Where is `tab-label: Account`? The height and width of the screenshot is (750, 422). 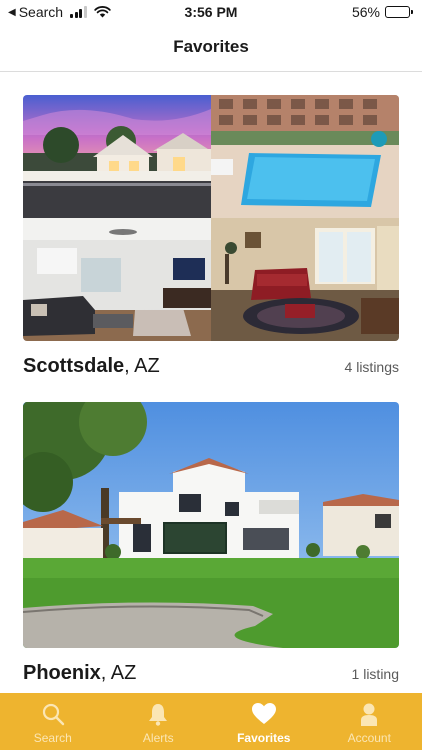
tab-label: Account is located at coordinates (369, 738).